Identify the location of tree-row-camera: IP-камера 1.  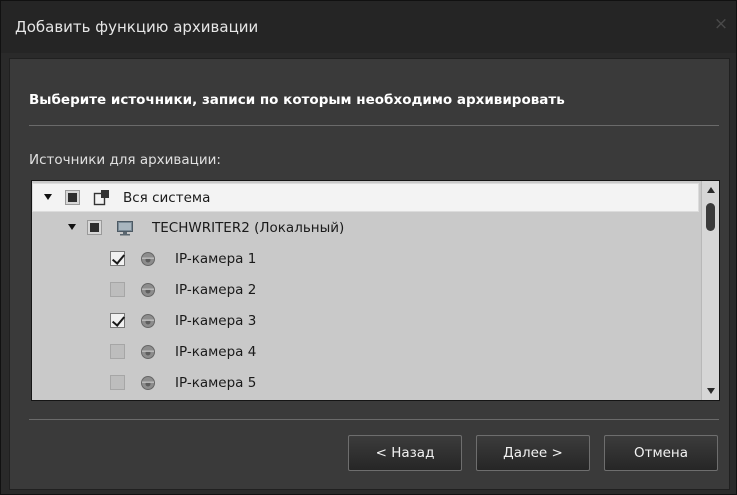
(365, 259).